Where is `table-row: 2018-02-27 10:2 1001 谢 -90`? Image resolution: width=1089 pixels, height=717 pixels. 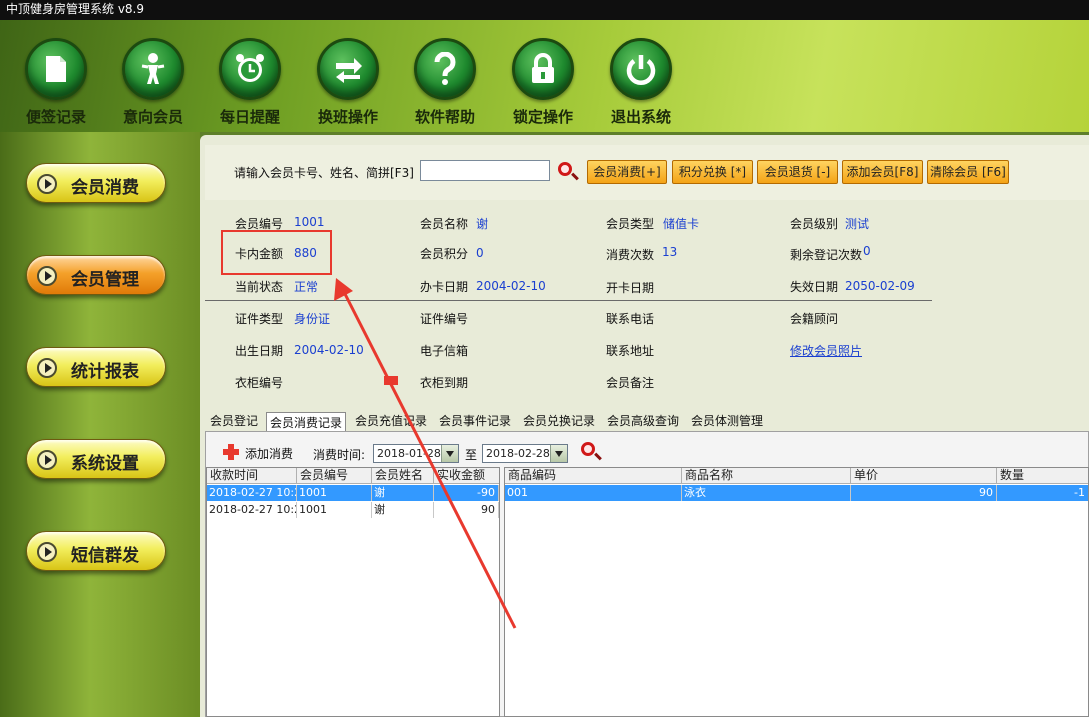
table-row: 2018-02-27 10:2 1001 谢 -90 is located at coordinates (353, 493).